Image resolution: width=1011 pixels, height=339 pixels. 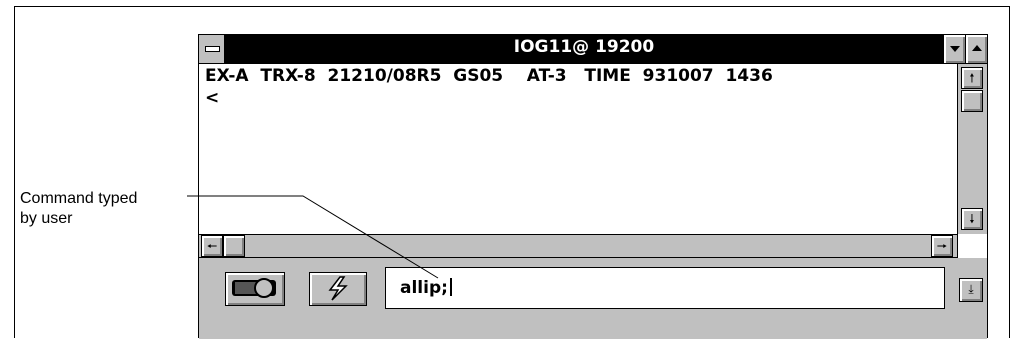 I want to click on scrollbar-corner, so click(x=972, y=246).